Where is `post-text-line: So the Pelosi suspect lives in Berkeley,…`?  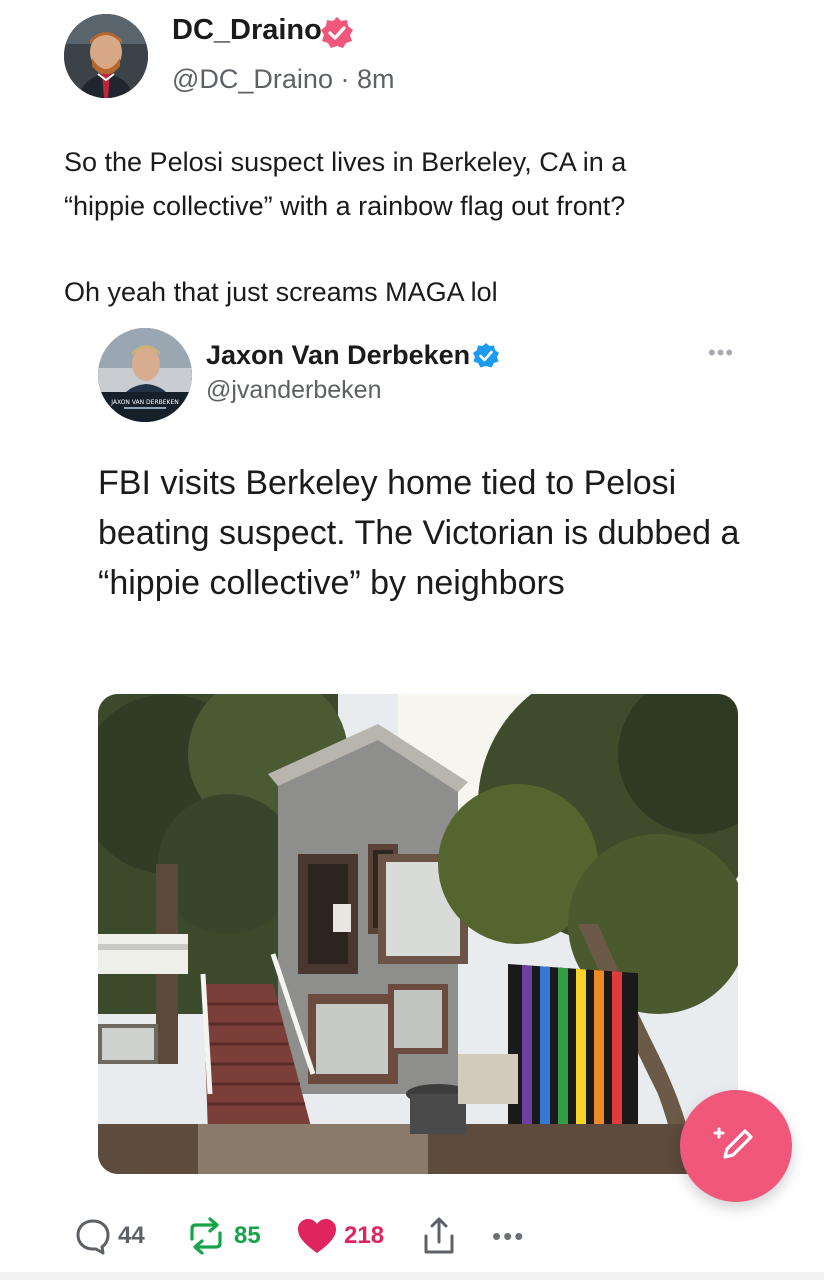
post-text-line: So the Pelosi suspect lives in Berkeley,… is located at coordinates (345, 162).